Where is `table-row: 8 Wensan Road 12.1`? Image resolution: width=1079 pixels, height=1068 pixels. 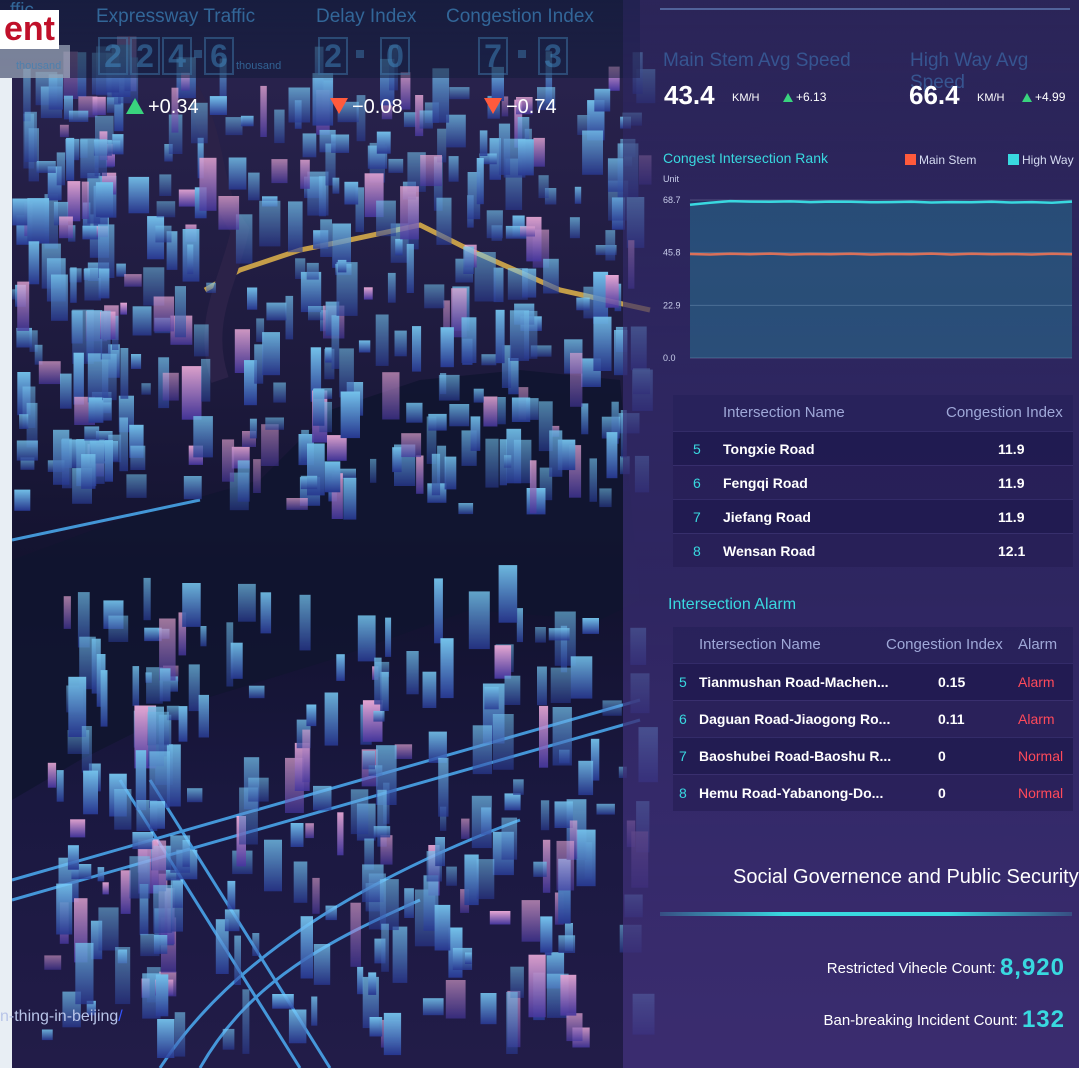
table-row: 8 Wensan Road 12.1 is located at coordinates (873, 550).